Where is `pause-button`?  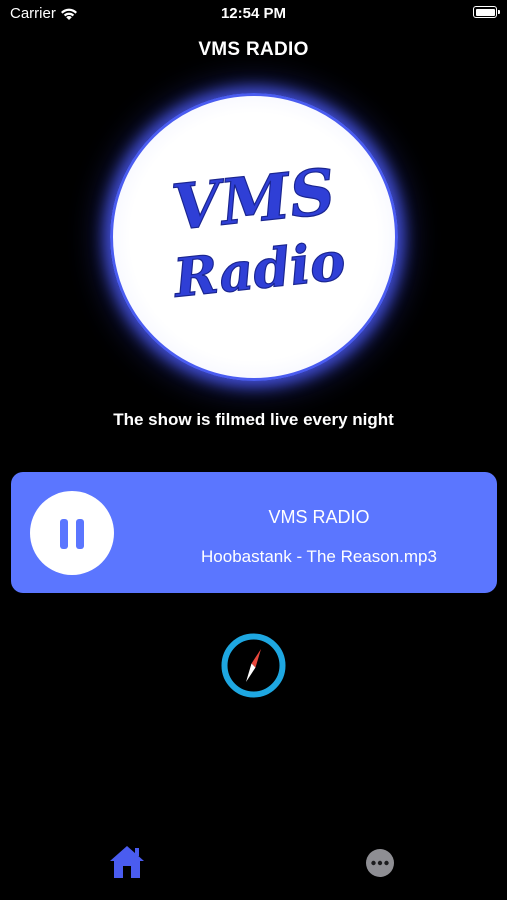
pause-button is located at coordinates (72, 533).